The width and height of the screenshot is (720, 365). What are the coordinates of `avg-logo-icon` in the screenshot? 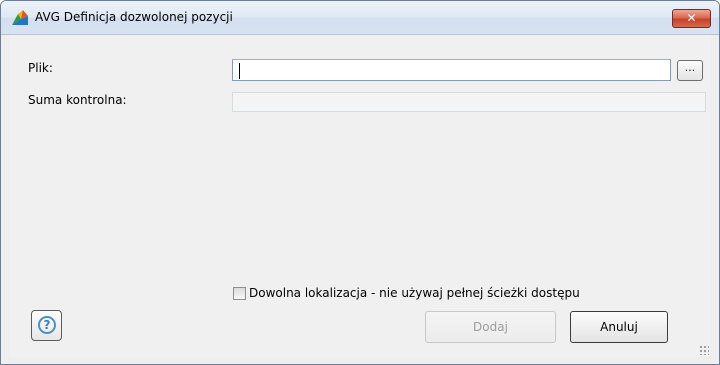 It's located at (20, 17).